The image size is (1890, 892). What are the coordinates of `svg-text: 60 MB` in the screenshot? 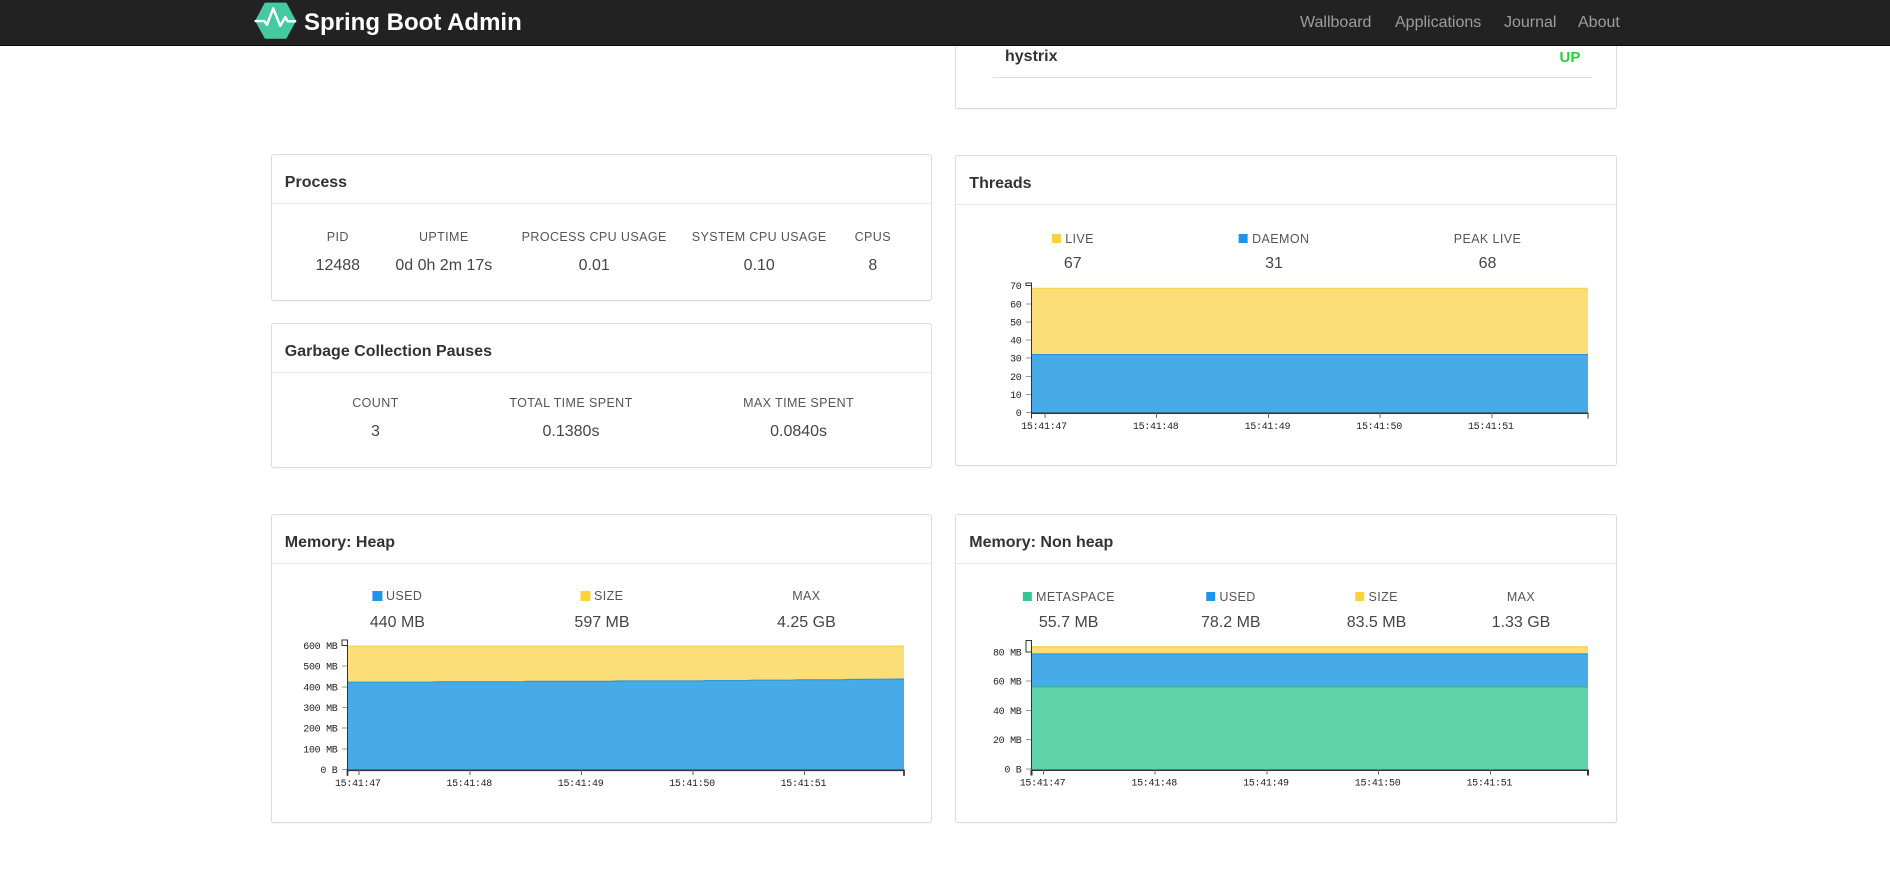 It's located at (1007, 683).